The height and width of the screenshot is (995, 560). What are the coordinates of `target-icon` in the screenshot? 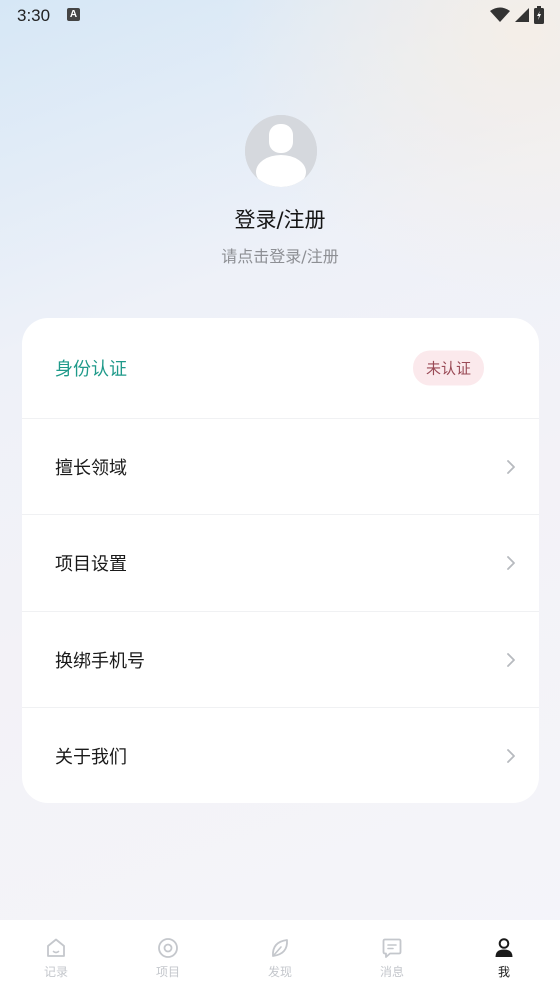 It's located at (168, 948).